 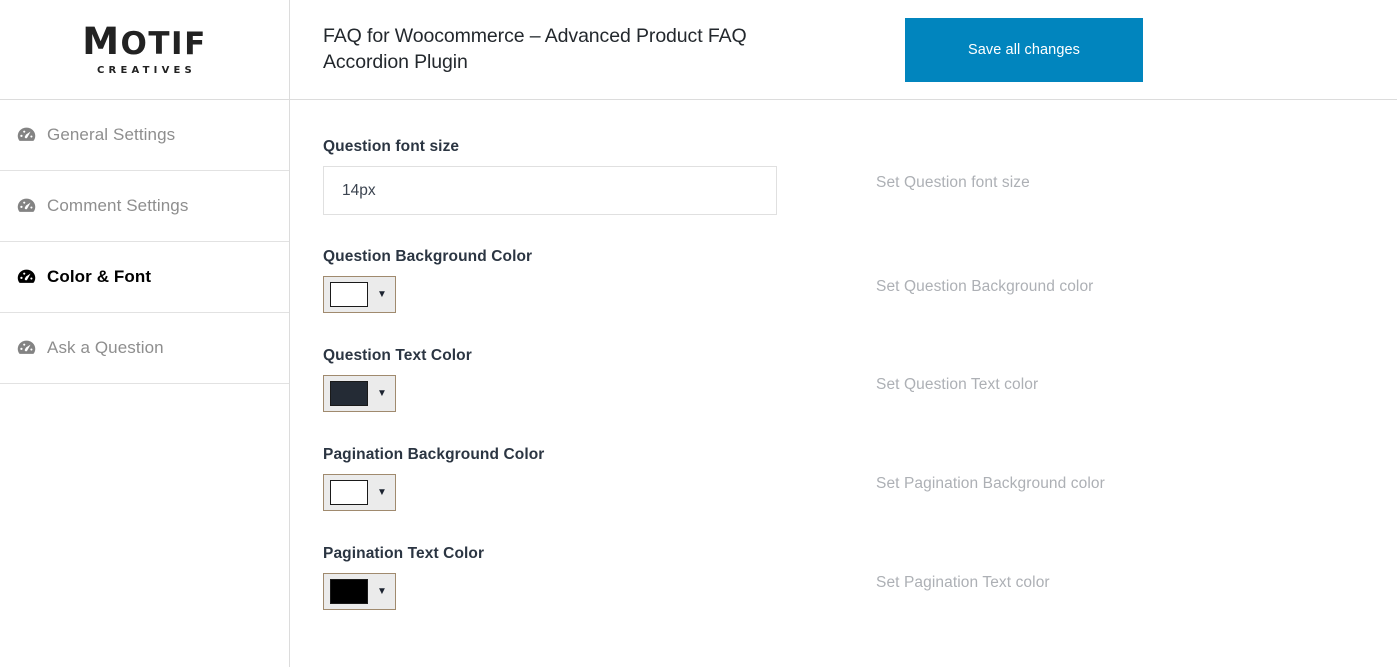 What do you see at coordinates (1136, 272) in the screenshot?
I see `field-description-column: Set Question Background color` at bounding box center [1136, 272].